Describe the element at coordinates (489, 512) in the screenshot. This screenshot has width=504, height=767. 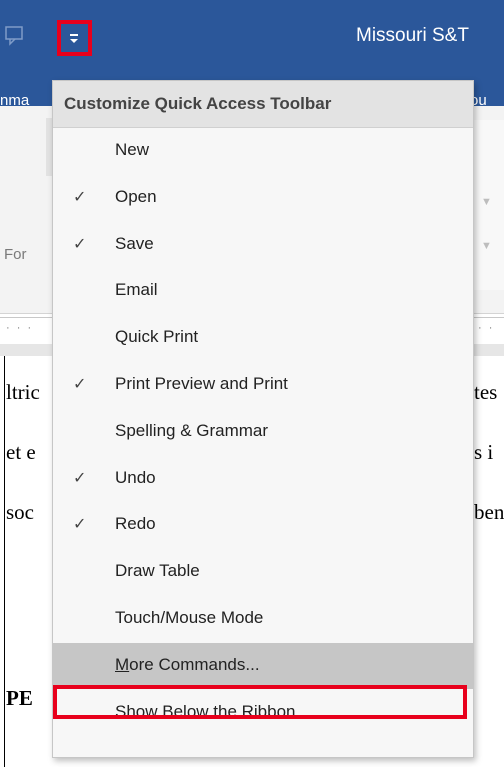
I see `document-text-line: ben` at that location.